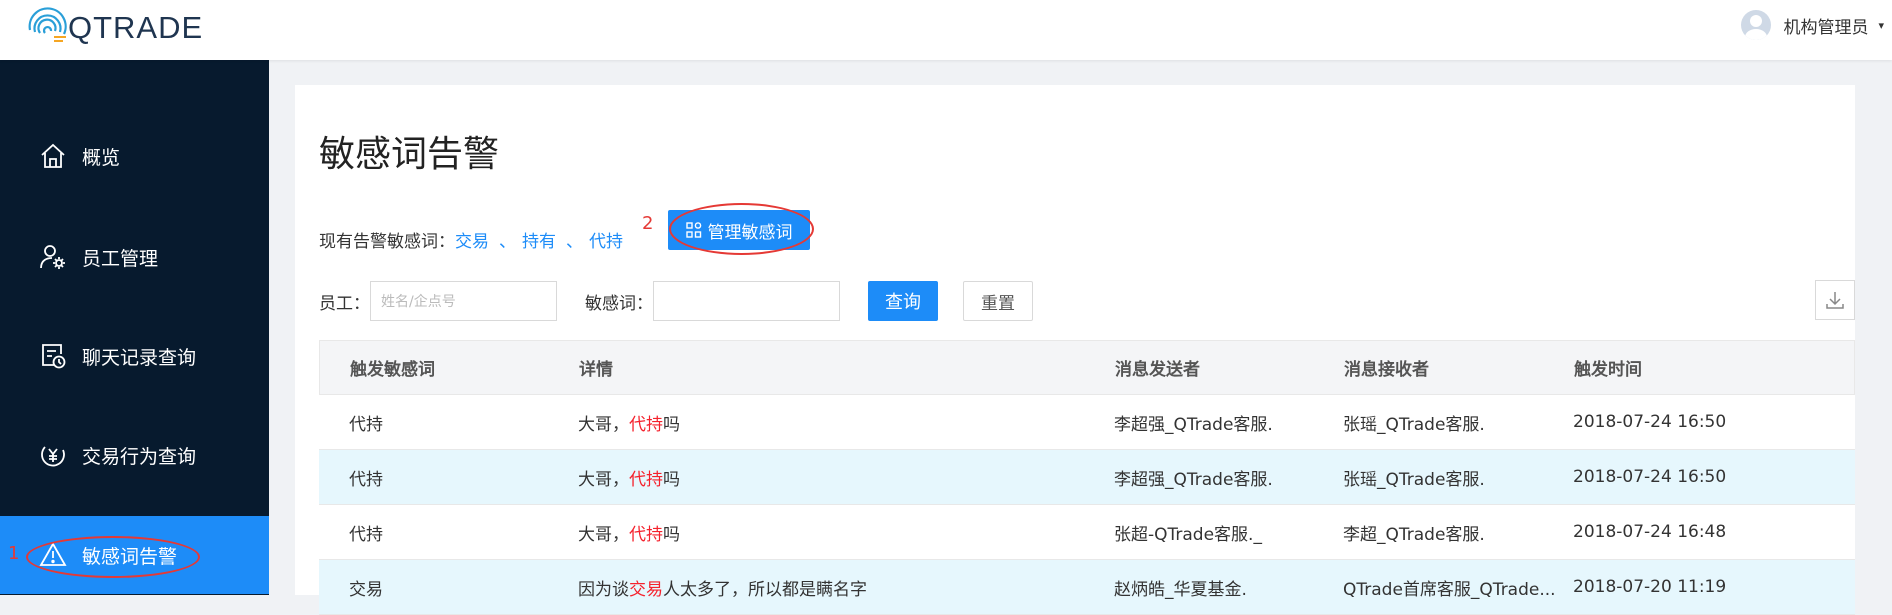  I want to click on avatar, so click(1756, 25).